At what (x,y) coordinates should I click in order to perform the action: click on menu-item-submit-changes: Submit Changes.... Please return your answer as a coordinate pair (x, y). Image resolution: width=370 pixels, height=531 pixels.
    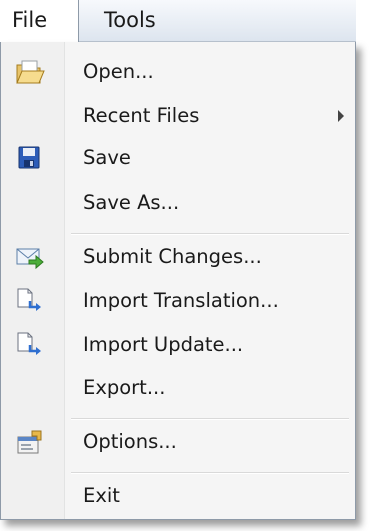
    Looking at the image, I should click on (178, 257).